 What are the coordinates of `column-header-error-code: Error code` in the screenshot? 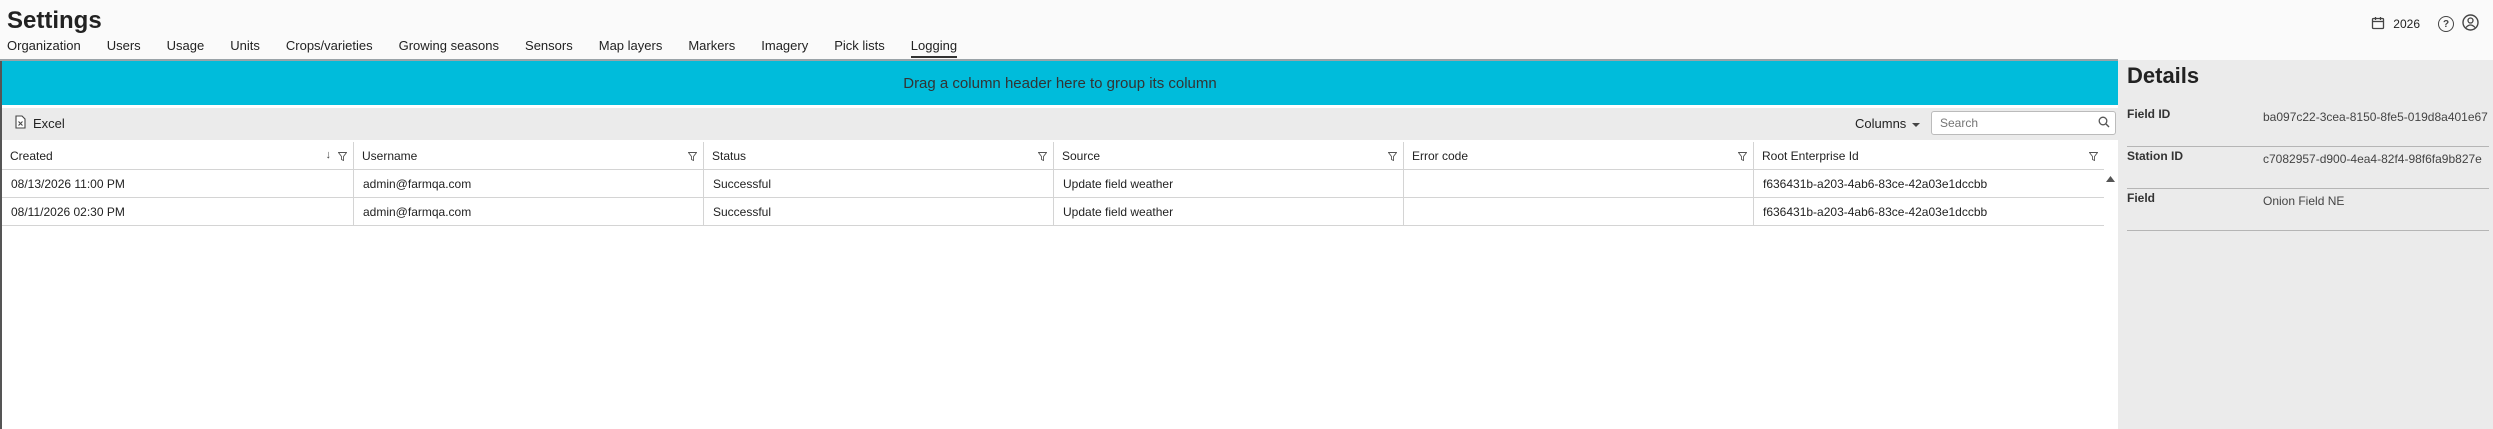 It's located at (1579, 155).